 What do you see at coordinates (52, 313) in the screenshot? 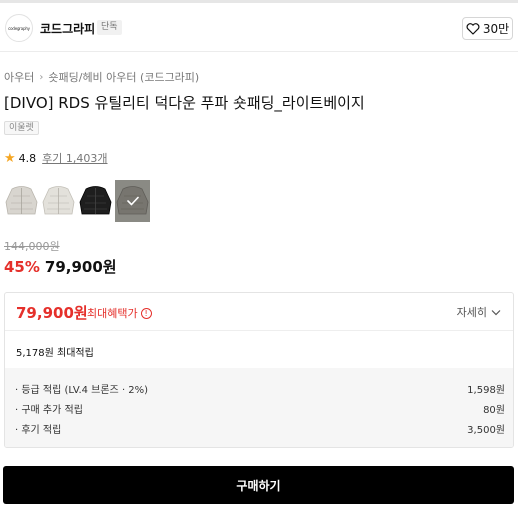
I see `max-benefit-price: 79,900원` at bounding box center [52, 313].